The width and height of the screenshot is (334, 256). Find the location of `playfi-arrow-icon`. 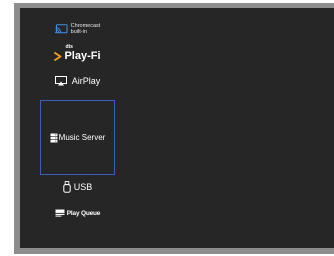

playfi-arrow-icon is located at coordinates (58, 56).